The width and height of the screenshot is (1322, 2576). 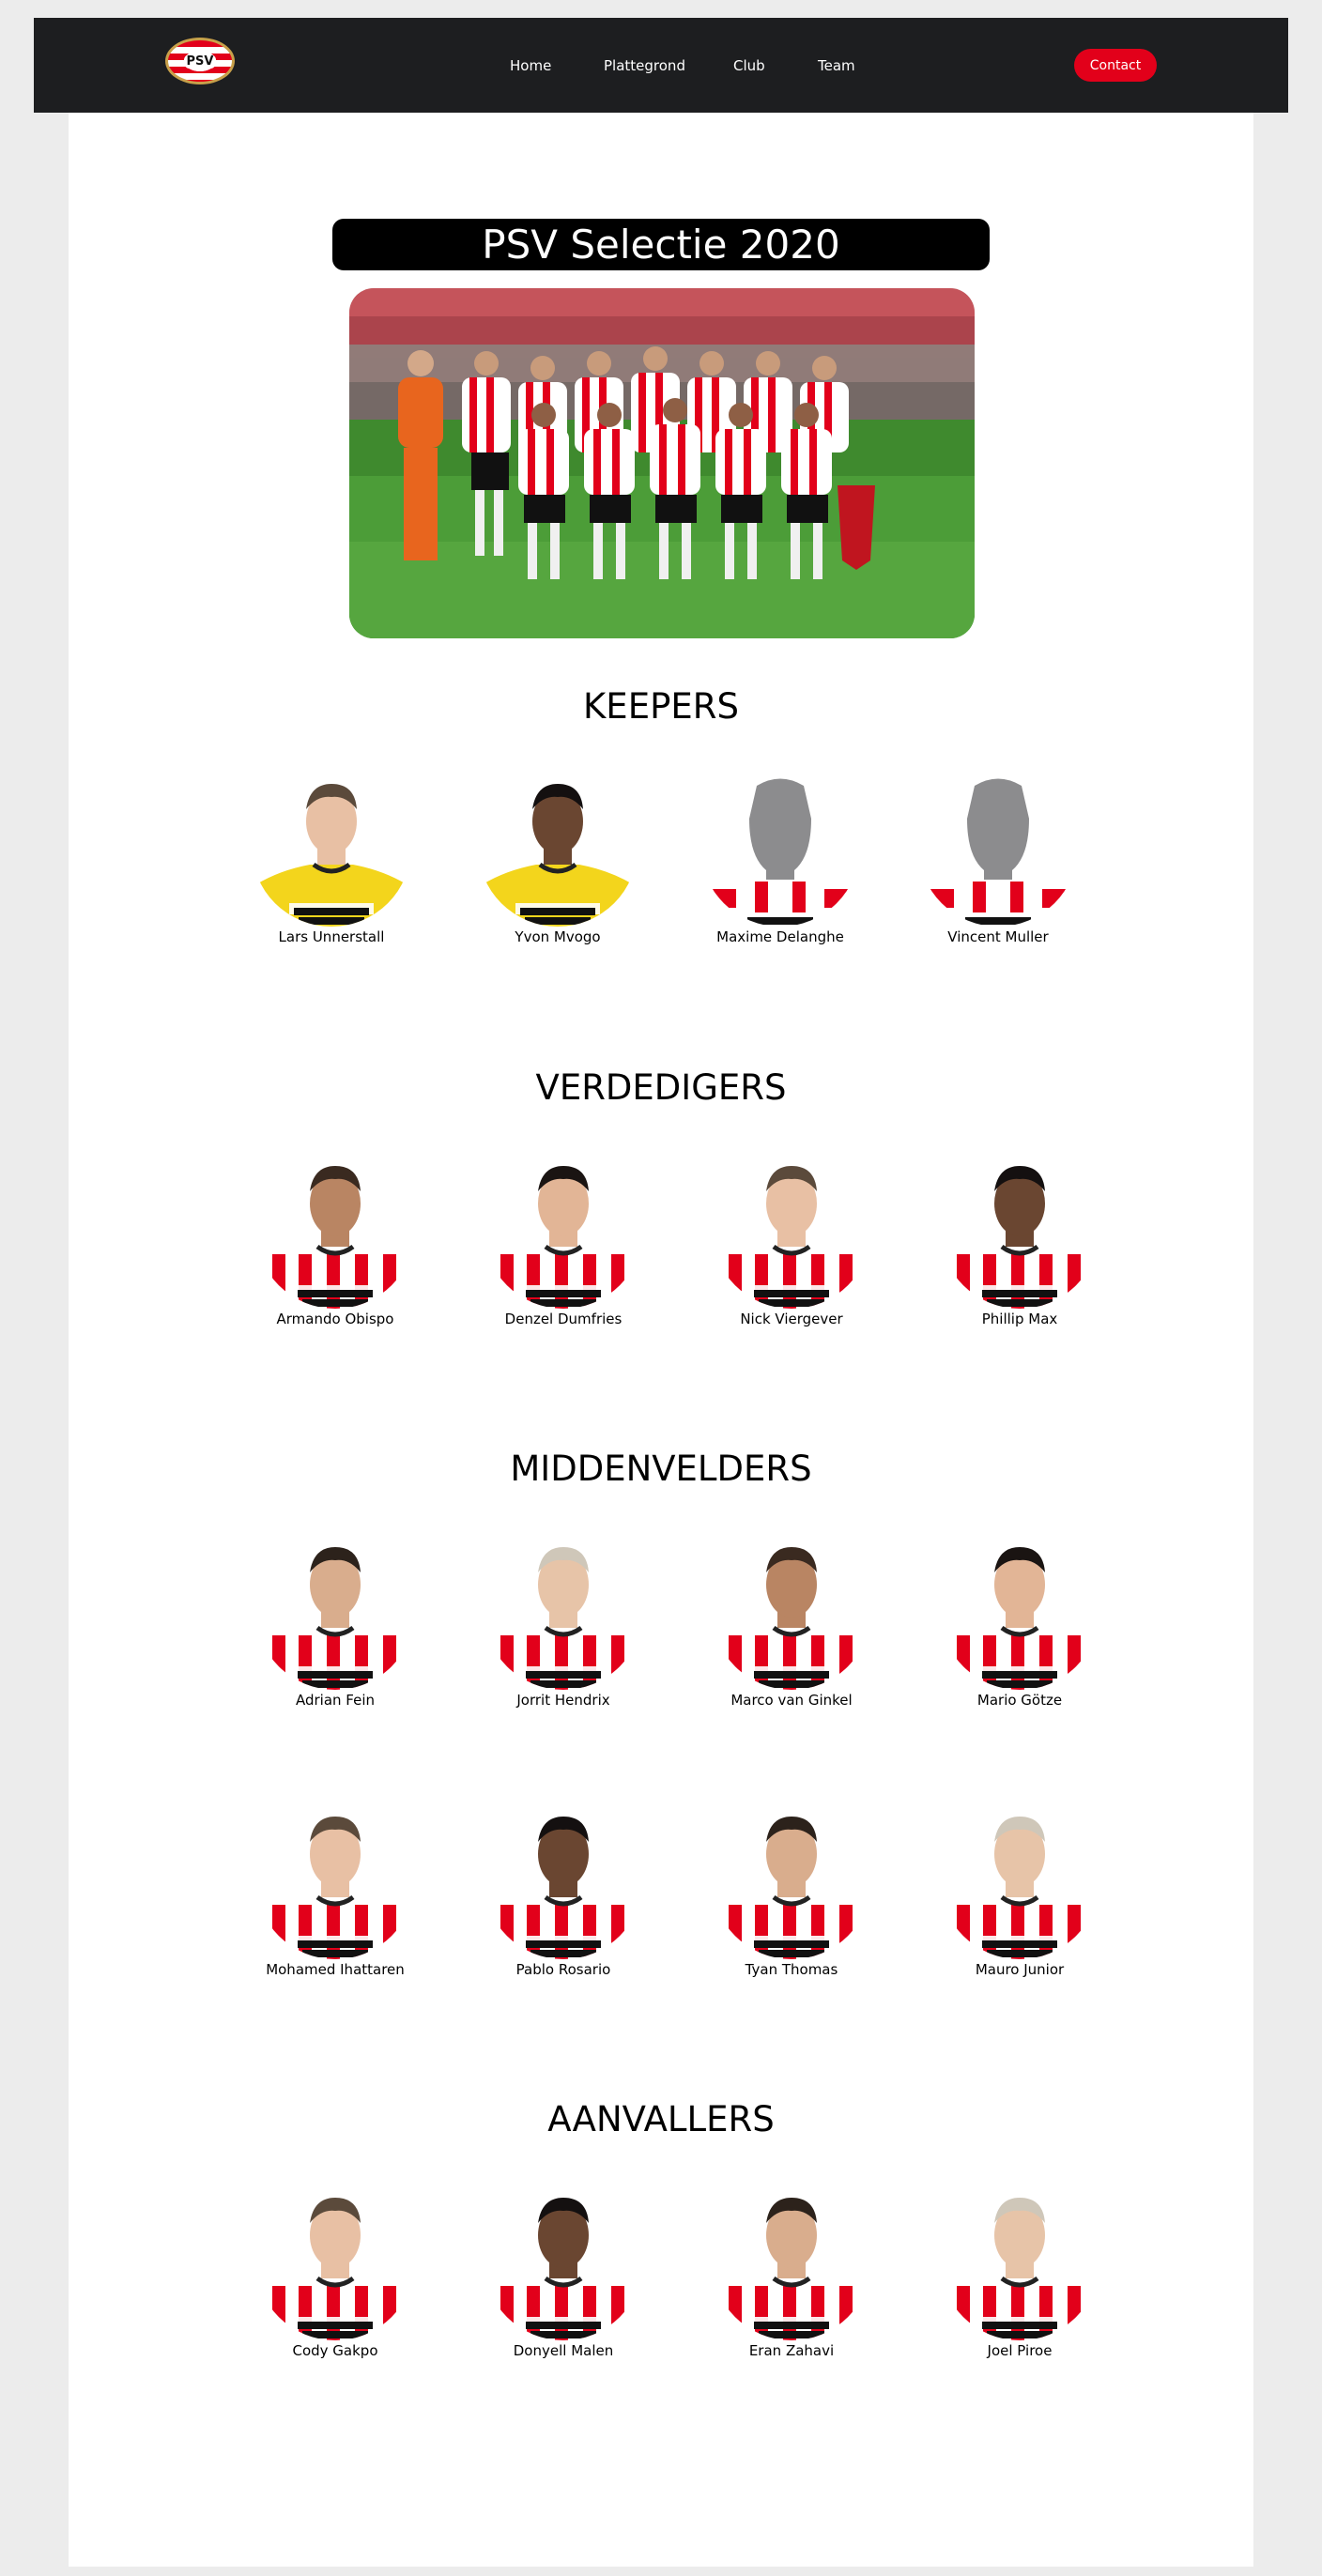 I want to click on navbar: PSV Home Plattegrond Club Team Contact, so click(x=661, y=65).